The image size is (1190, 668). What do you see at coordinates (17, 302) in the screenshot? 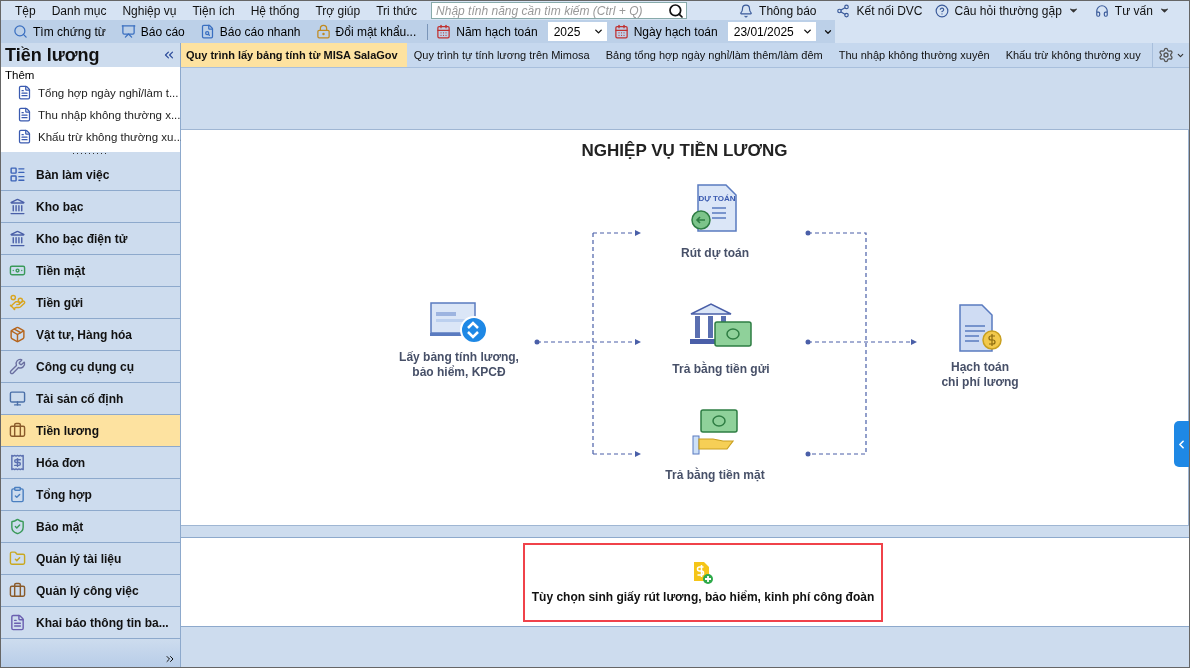
I see `coin-hand-icon` at bounding box center [17, 302].